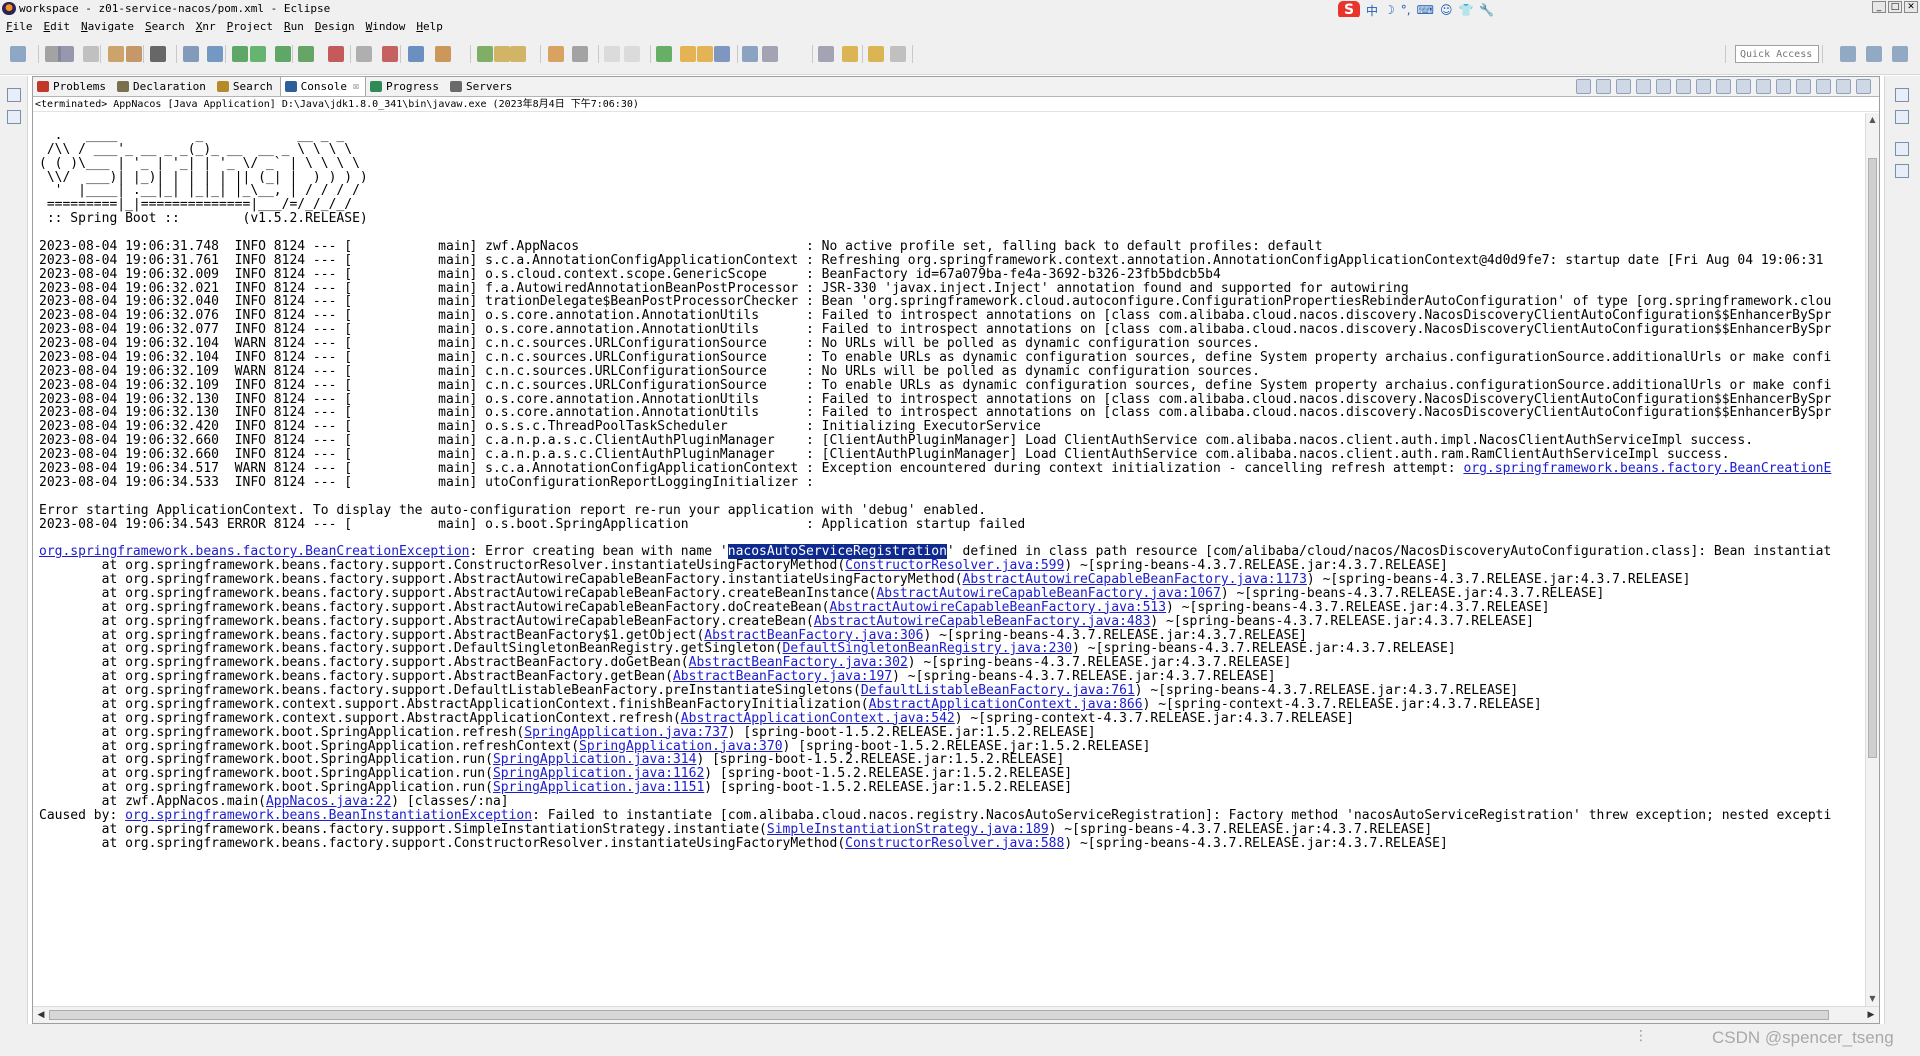 The height and width of the screenshot is (1056, 1920). I want to click on minimize-view-icon, so click(1843, 86).